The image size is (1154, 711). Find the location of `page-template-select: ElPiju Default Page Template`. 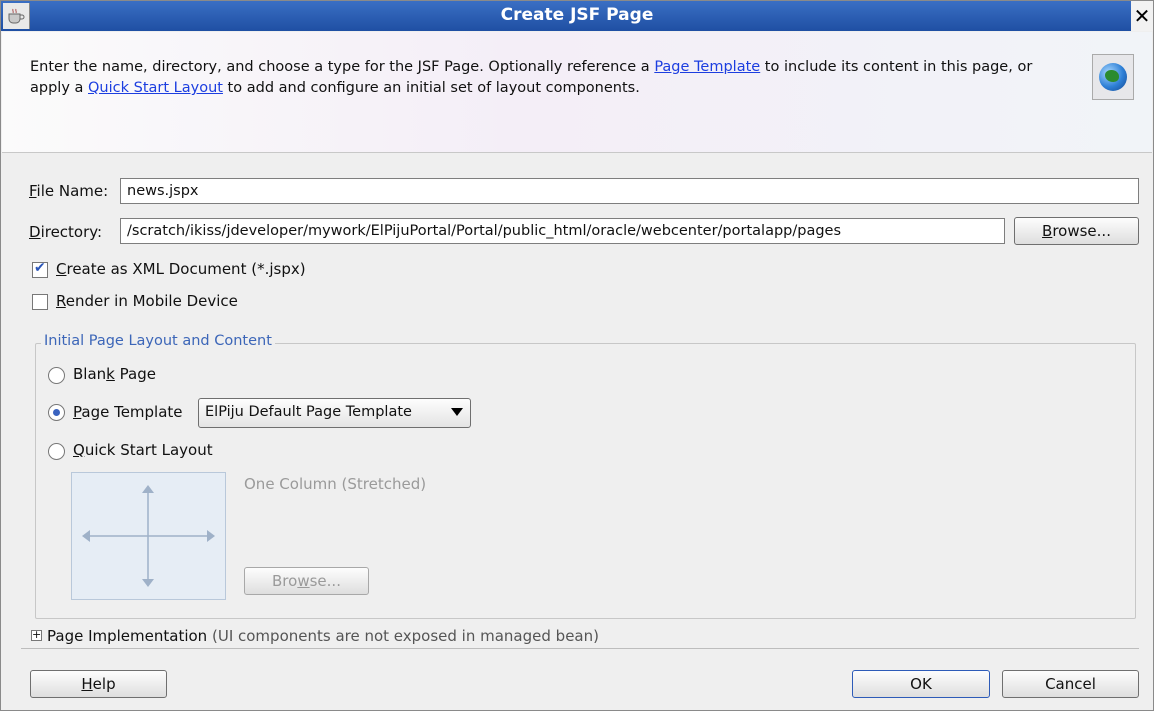

page-template-select: ElPiju Default Page Template is located at coordinates (334, 413).